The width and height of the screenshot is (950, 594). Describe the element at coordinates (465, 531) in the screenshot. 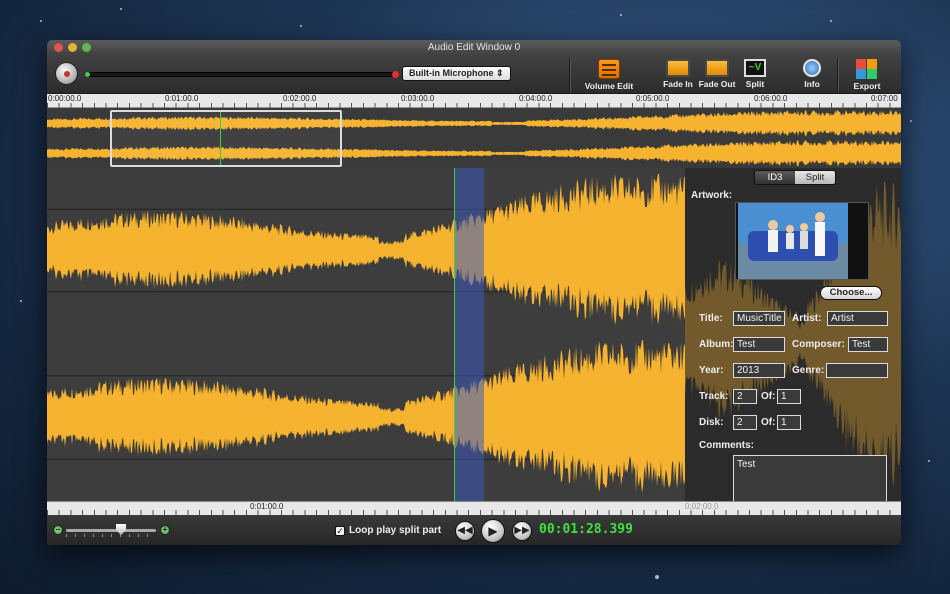

I see `rewind-button: ◀◀` at that location.